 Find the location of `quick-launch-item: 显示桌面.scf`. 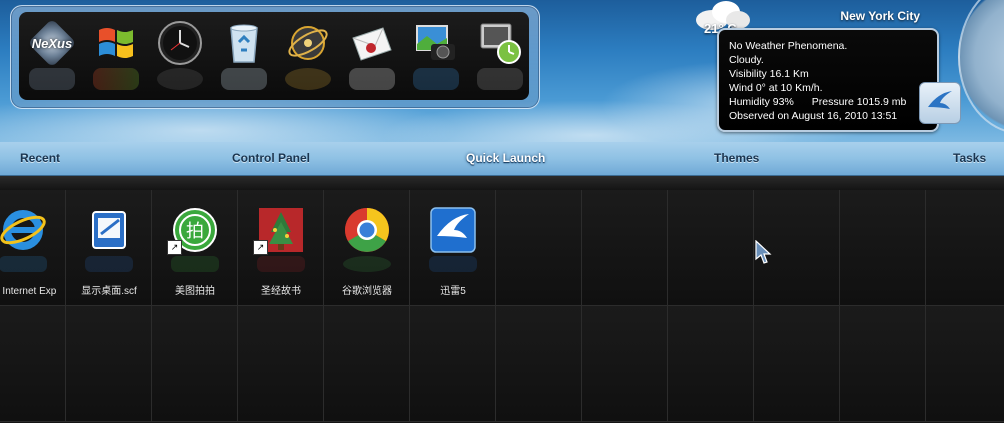

quick-launch-item: 显示桌面.scf is located at coordinates (109, 248).